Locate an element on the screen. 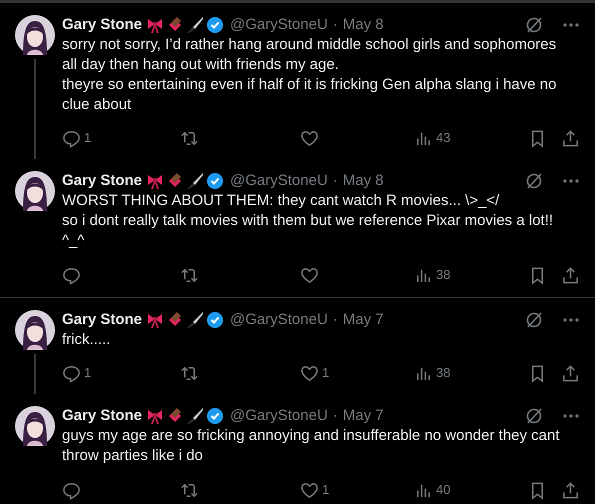  post-text: sorry not sorry, I’d rather hang around middle school girls and sophomores all day then hang out with friends my age. theyre so entertaining even if half of it is fricking Gen alpha slang i have no clue about is located at coordinates (310, 75).